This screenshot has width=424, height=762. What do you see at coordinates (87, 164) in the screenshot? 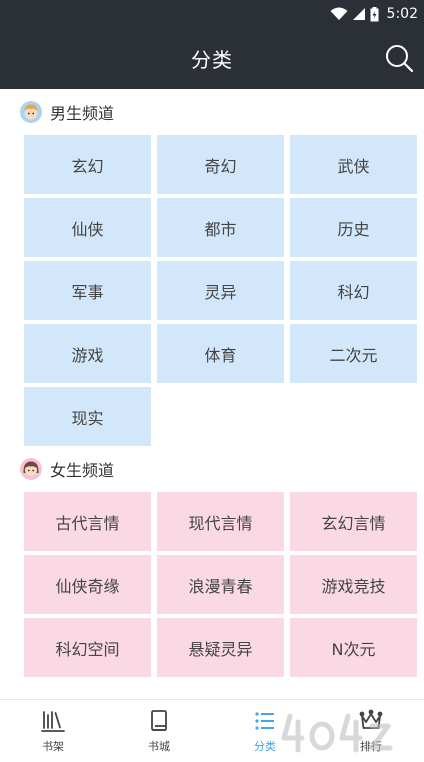
I see `category-cell: 玄幻` at bounding box center [87, 164].